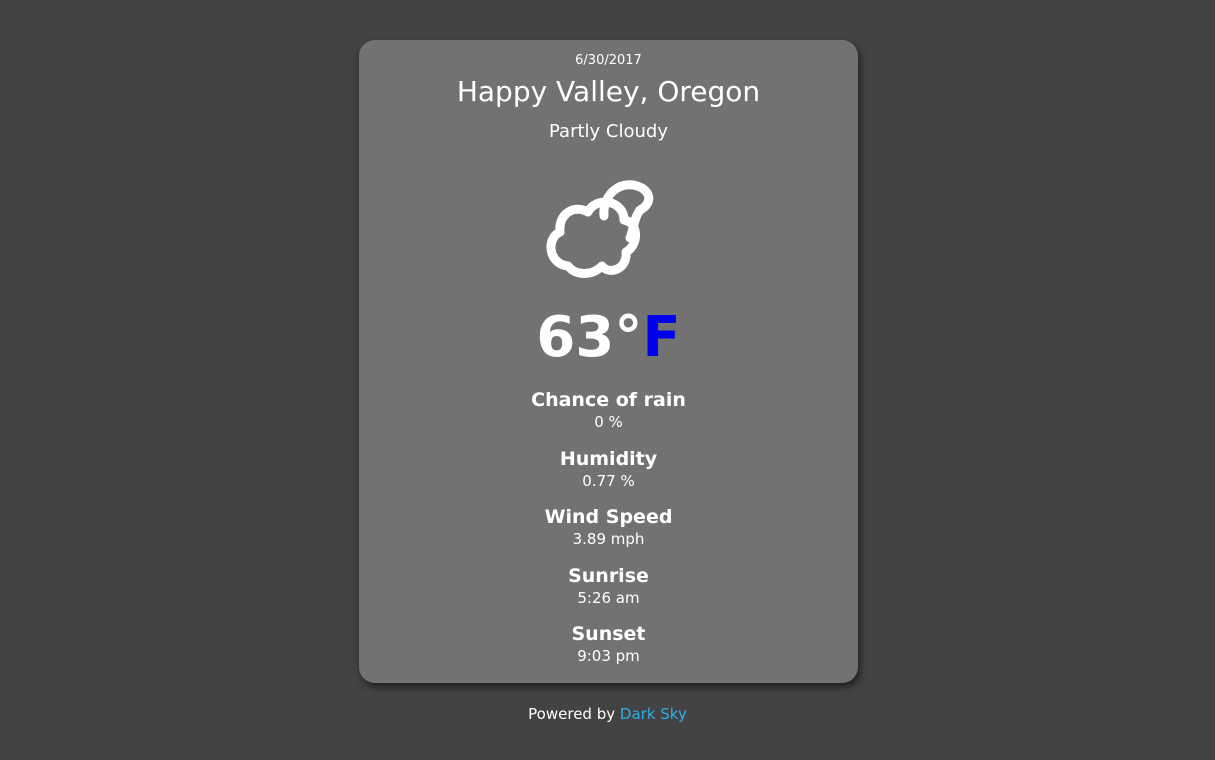 This screenshot has width=1215, height=760. Describe the element at coordinates (572, 714) in the screenshot. I see `footer-prefix: Powered by` at that location.